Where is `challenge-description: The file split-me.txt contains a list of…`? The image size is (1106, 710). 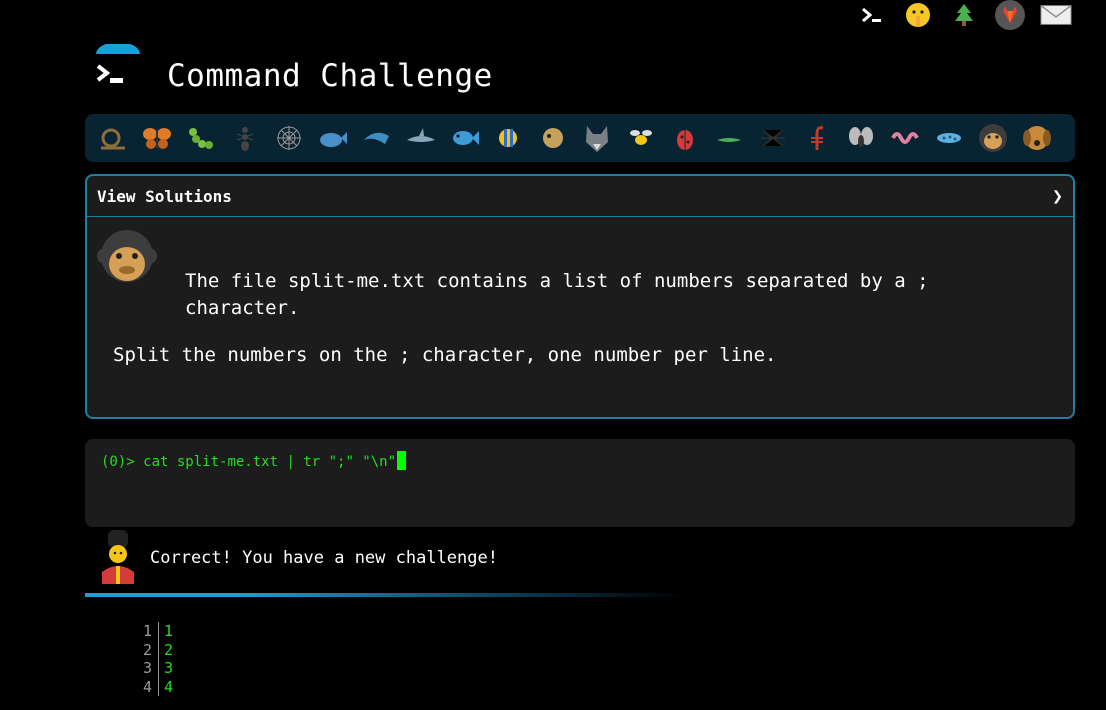 challenge-description: The file split-me.txt contains a list of… is located at coordinates (557, 294).